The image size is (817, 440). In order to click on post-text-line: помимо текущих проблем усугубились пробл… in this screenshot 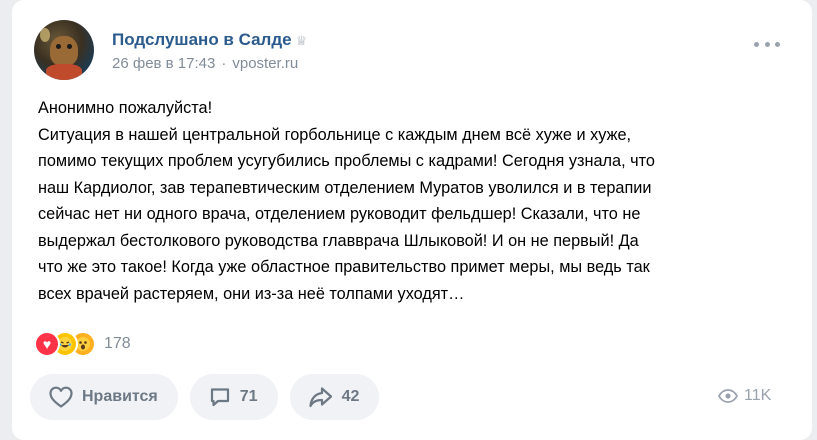, I will do `click(346, 161)`.